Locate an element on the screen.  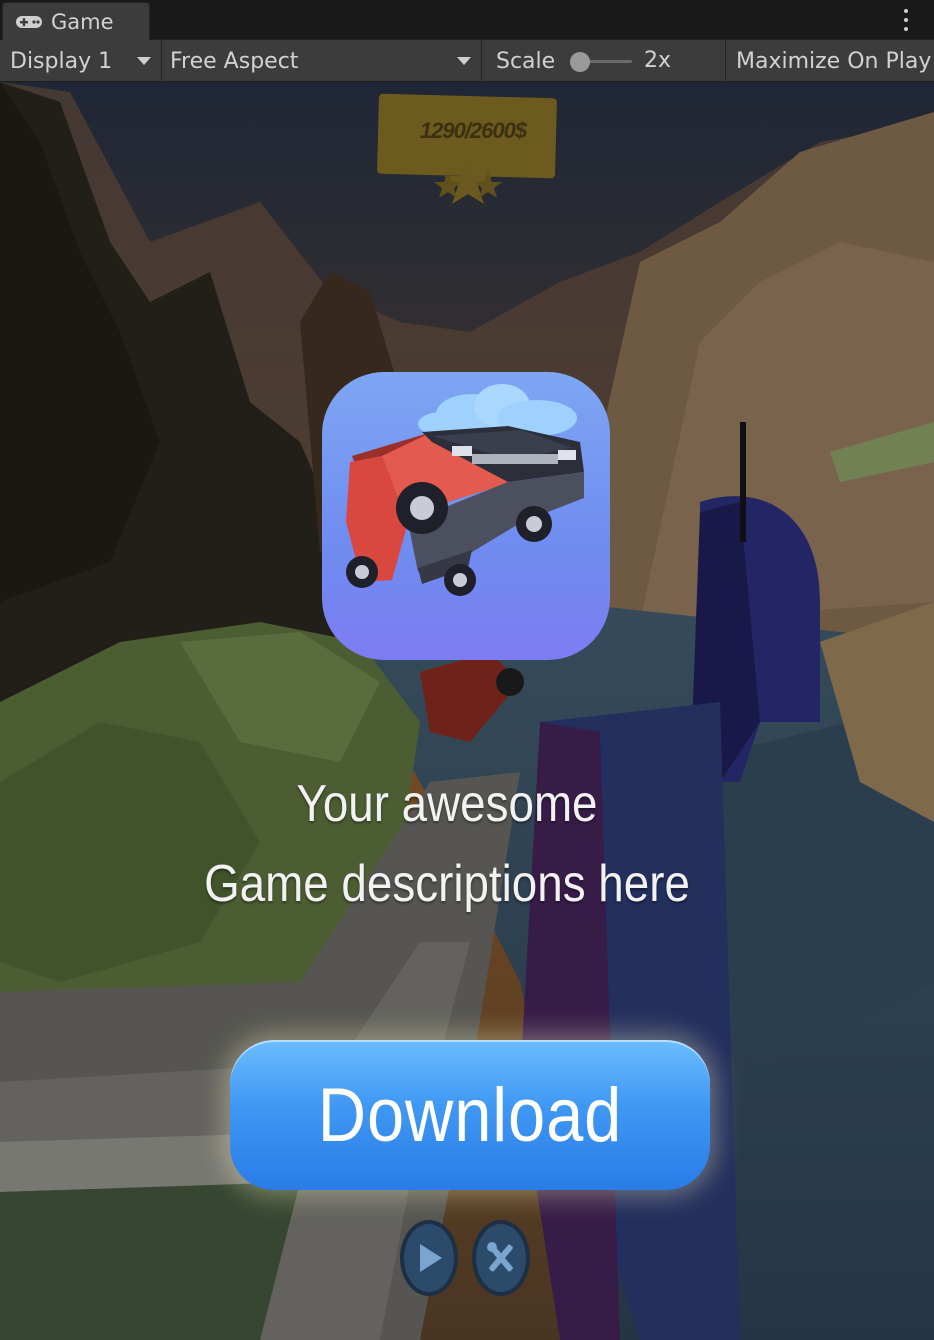
scale-value: 2x is located at coordinates (658, 60).